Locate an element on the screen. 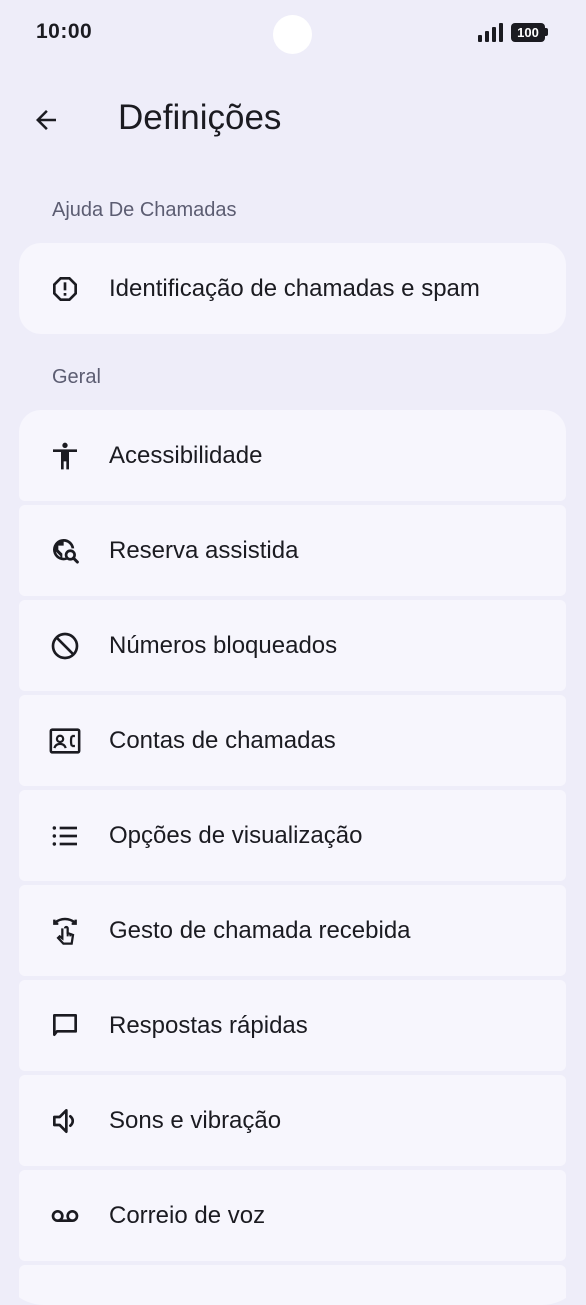 The height and width of the screenshot is (1305, 586). chat-bubble-icon is located at coordinates (65, 1026).